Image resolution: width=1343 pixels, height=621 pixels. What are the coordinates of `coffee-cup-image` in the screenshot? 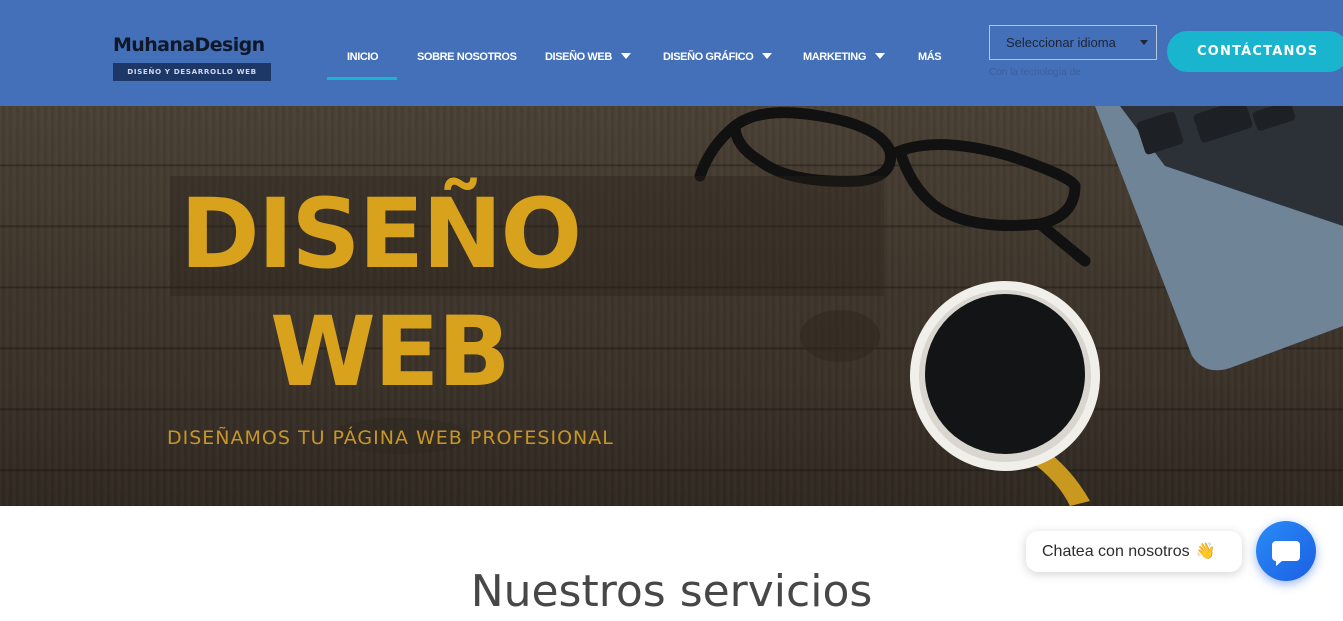 It's located at (1005, 393).